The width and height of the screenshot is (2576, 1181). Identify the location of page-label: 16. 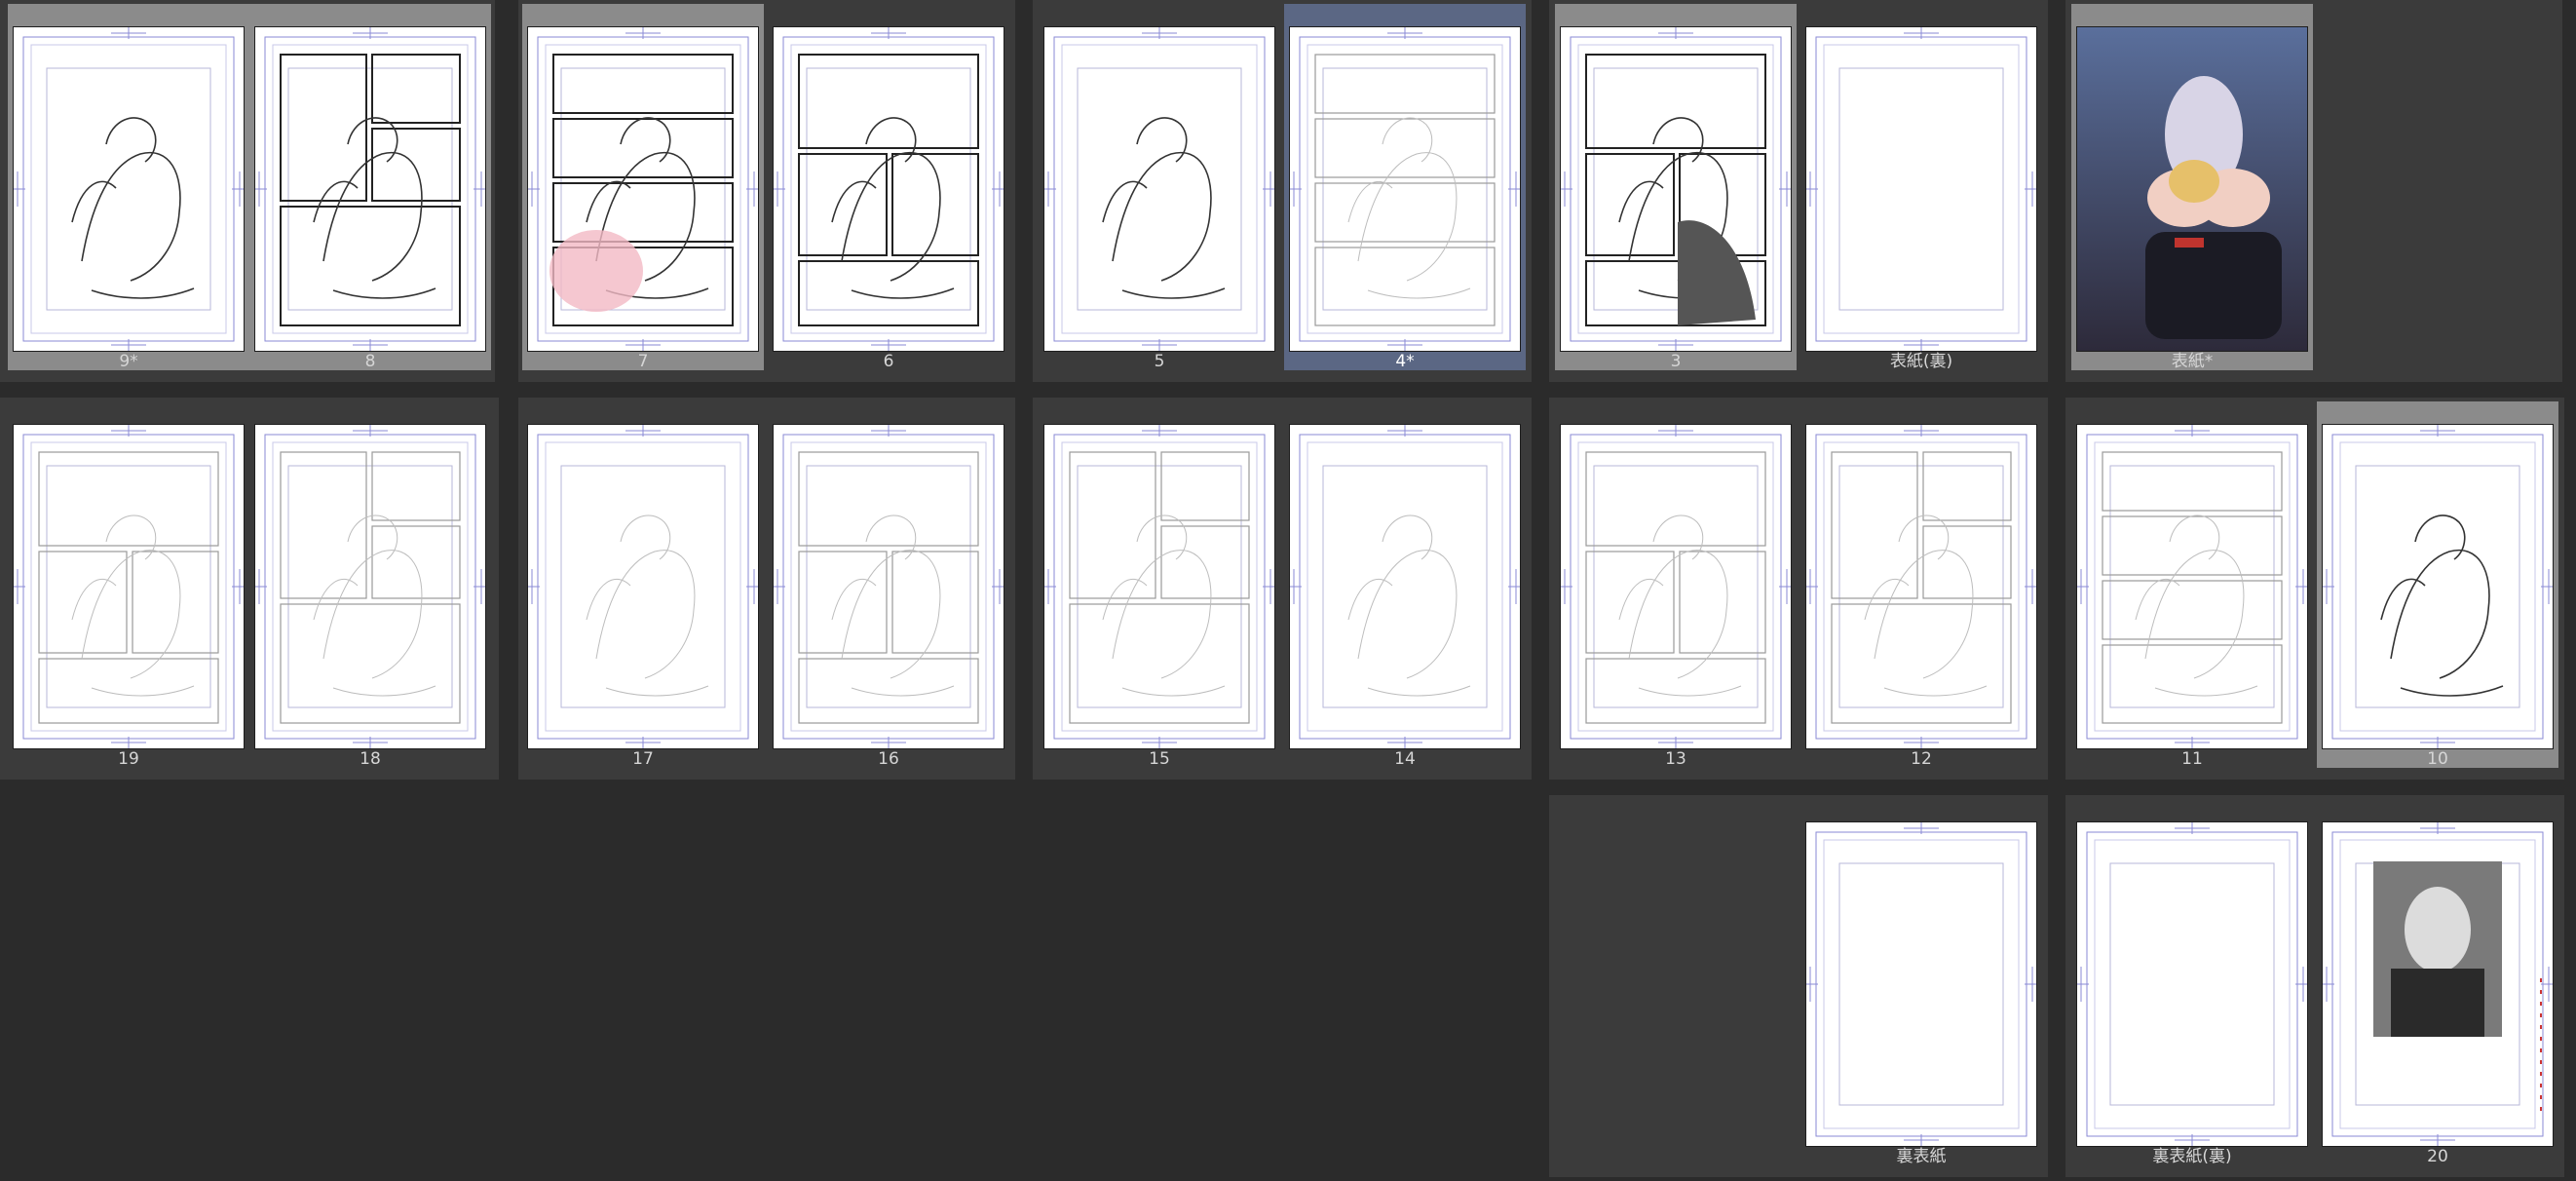
(888, 759).